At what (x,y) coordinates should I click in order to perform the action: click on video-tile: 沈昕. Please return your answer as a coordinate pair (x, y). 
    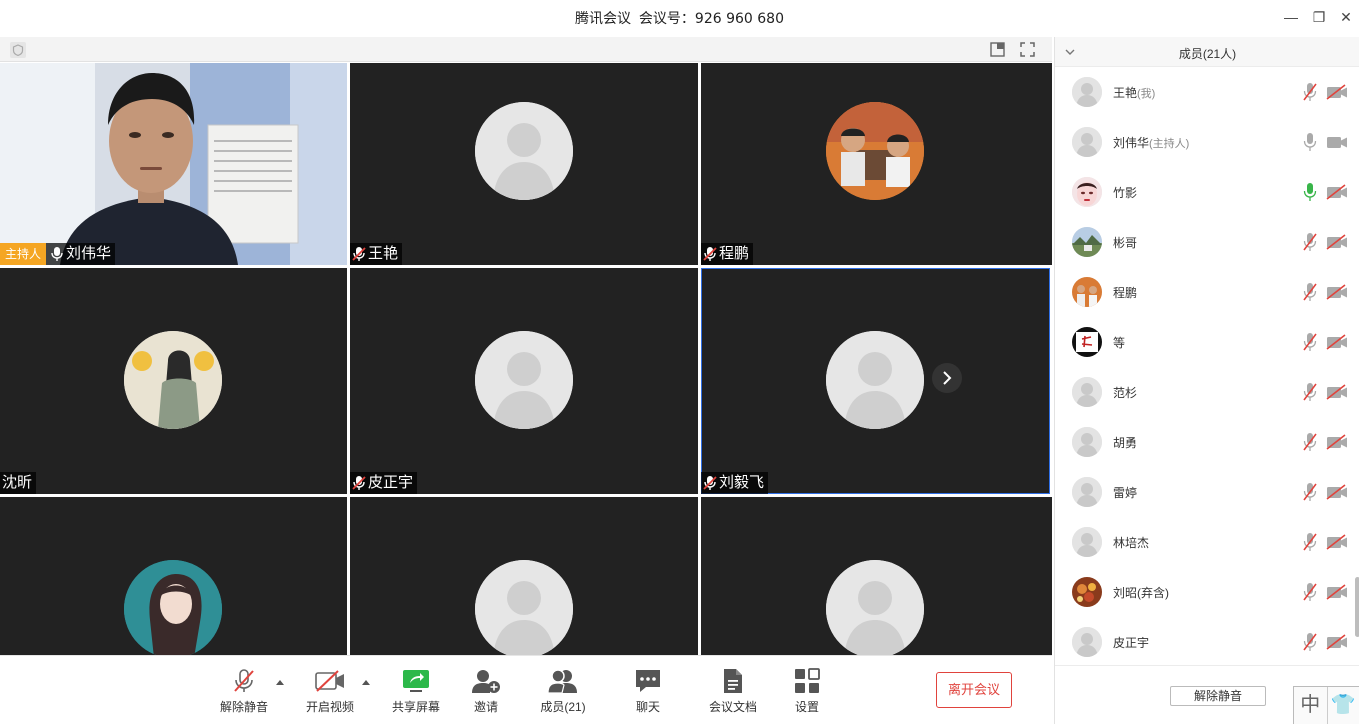
    Looking at the image, I should click on (173, 381).